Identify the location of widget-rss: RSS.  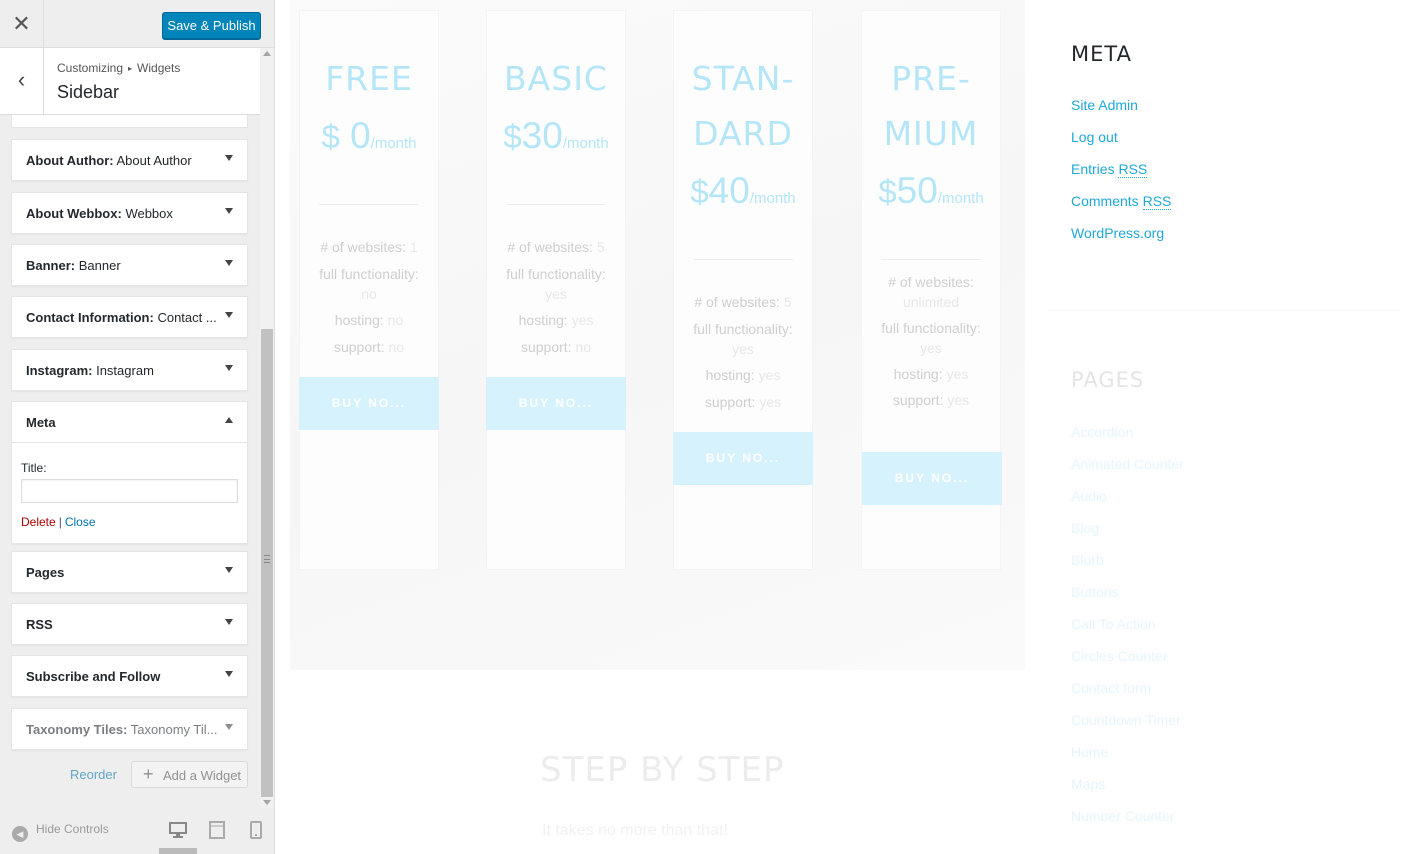
(129, 624).